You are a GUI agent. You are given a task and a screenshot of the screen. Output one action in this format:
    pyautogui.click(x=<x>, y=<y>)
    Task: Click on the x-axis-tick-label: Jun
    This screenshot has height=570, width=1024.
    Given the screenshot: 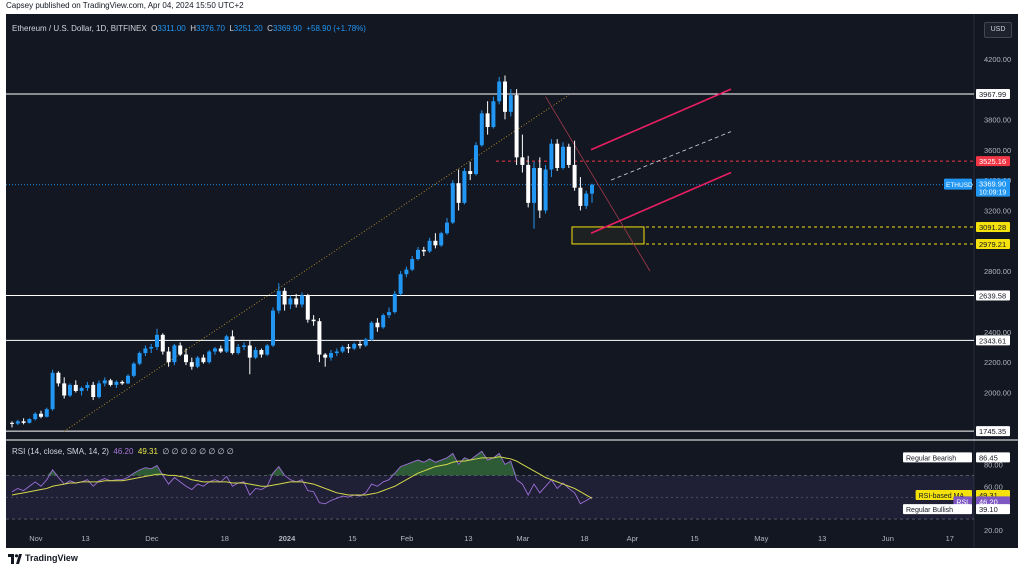 What is the action you would take?
    pyautogui.click(x=888, y=538)
    